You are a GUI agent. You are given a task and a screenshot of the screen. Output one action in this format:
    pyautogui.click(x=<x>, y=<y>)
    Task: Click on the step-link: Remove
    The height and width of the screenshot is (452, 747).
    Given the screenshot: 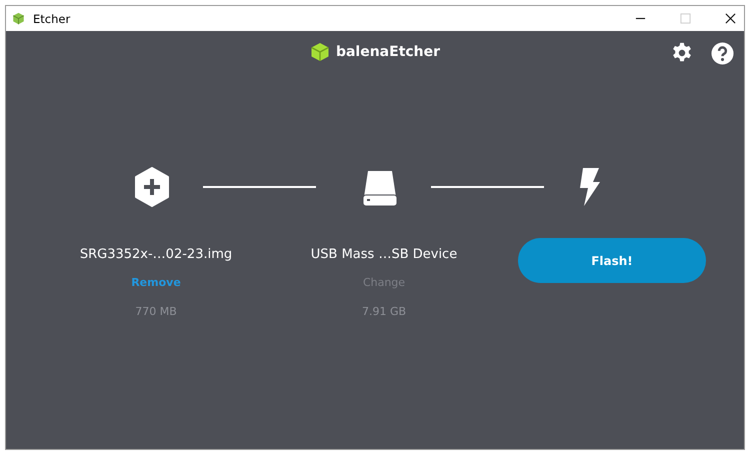 What is the action you would take?
    pyautogui.click(x=156, y=282)
    